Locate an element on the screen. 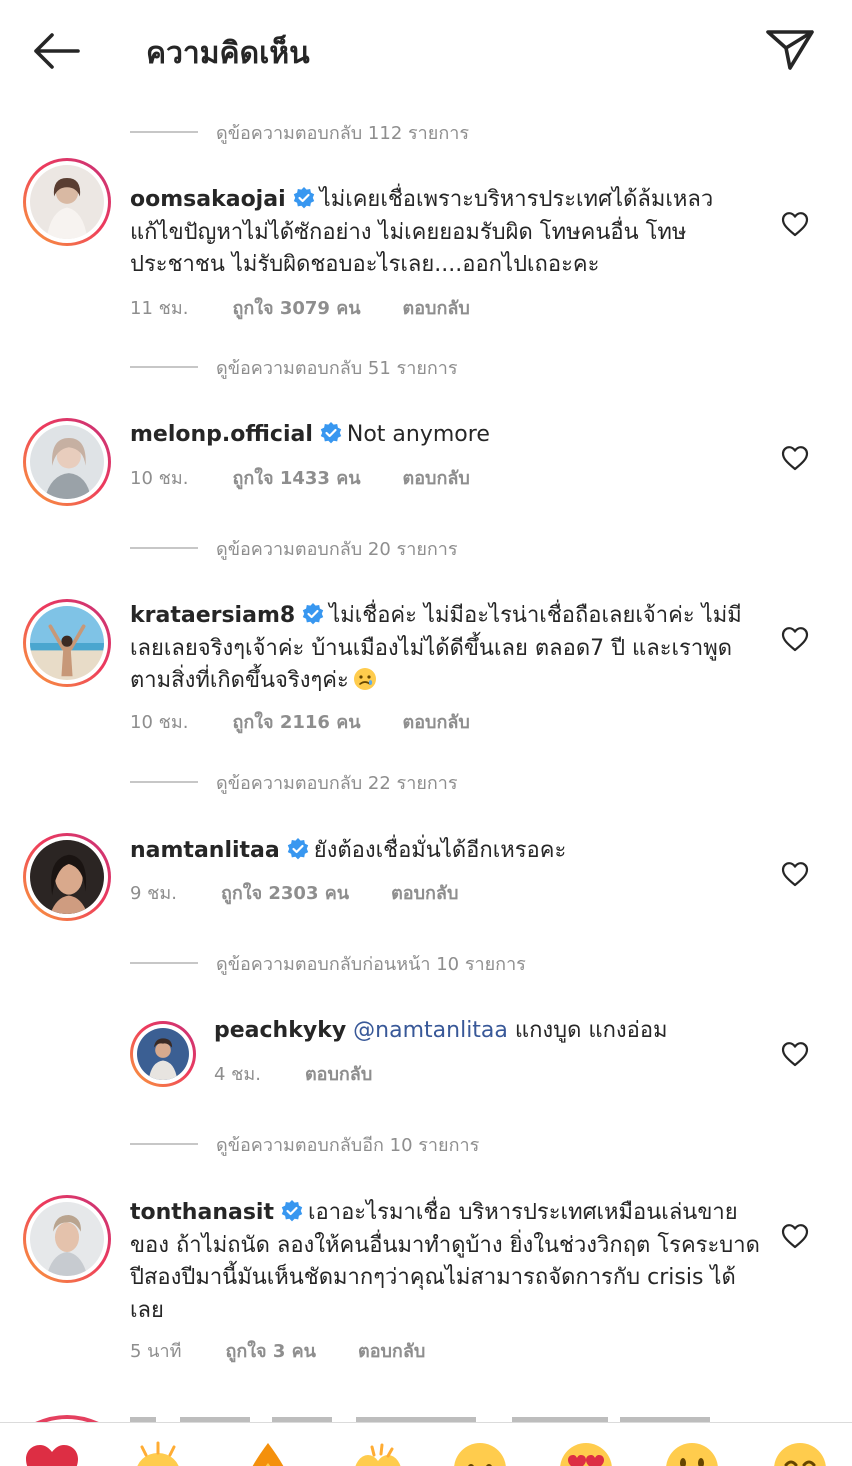 Image resolution: width=852 pixels, height=1466 pixels. view-replies-label: ดูข้อความตอบกลับ 22 รายการ is located at coordinates (337, 783).